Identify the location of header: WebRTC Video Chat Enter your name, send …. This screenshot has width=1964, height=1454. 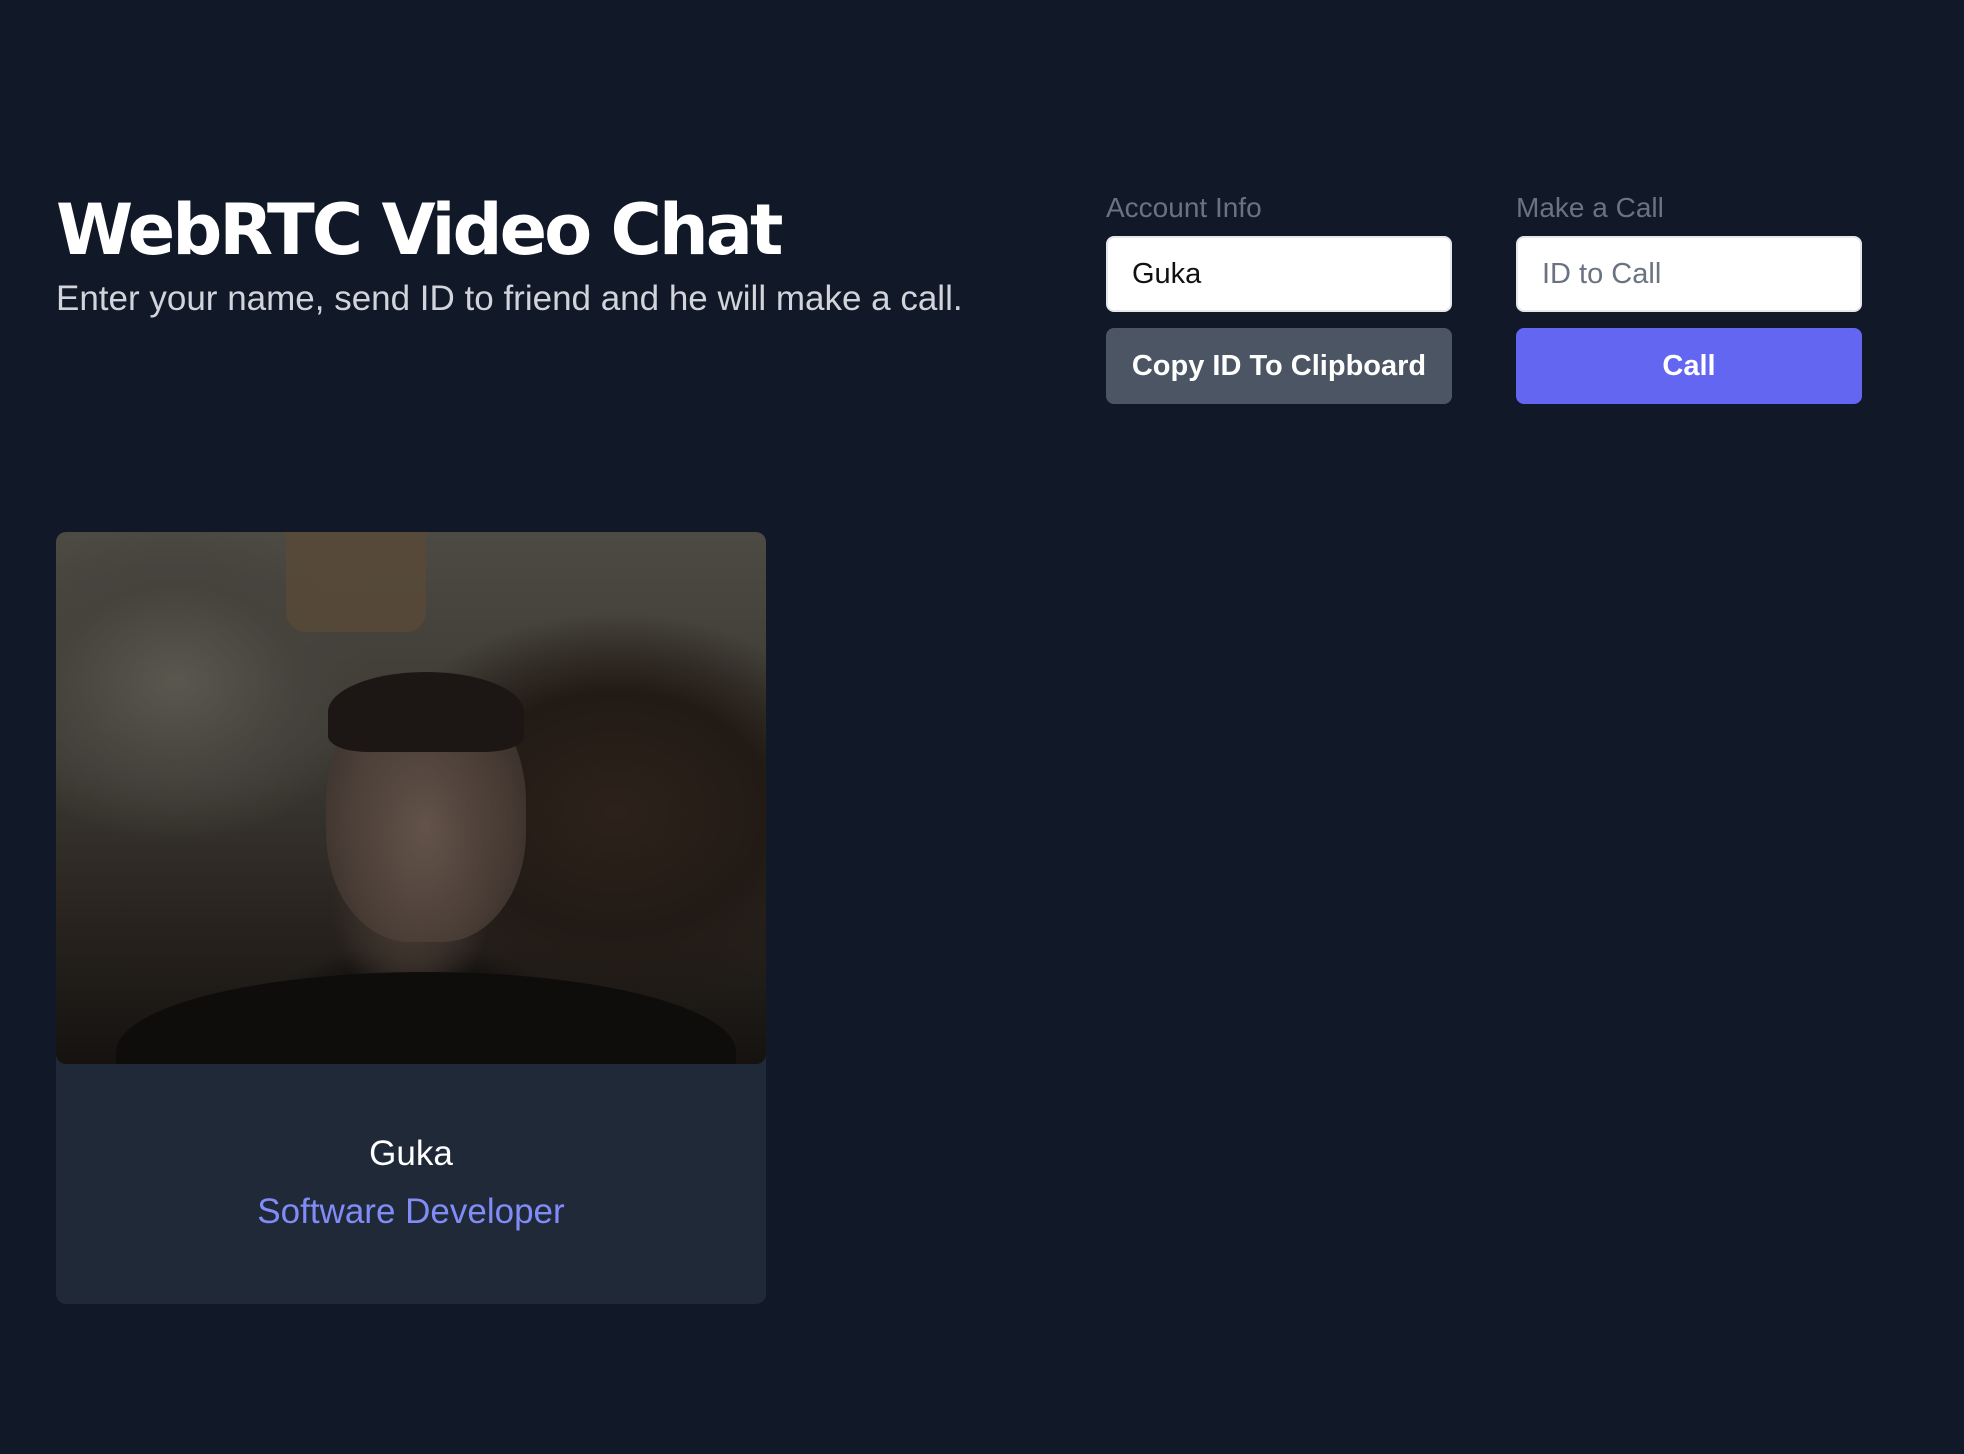
(556, 253).